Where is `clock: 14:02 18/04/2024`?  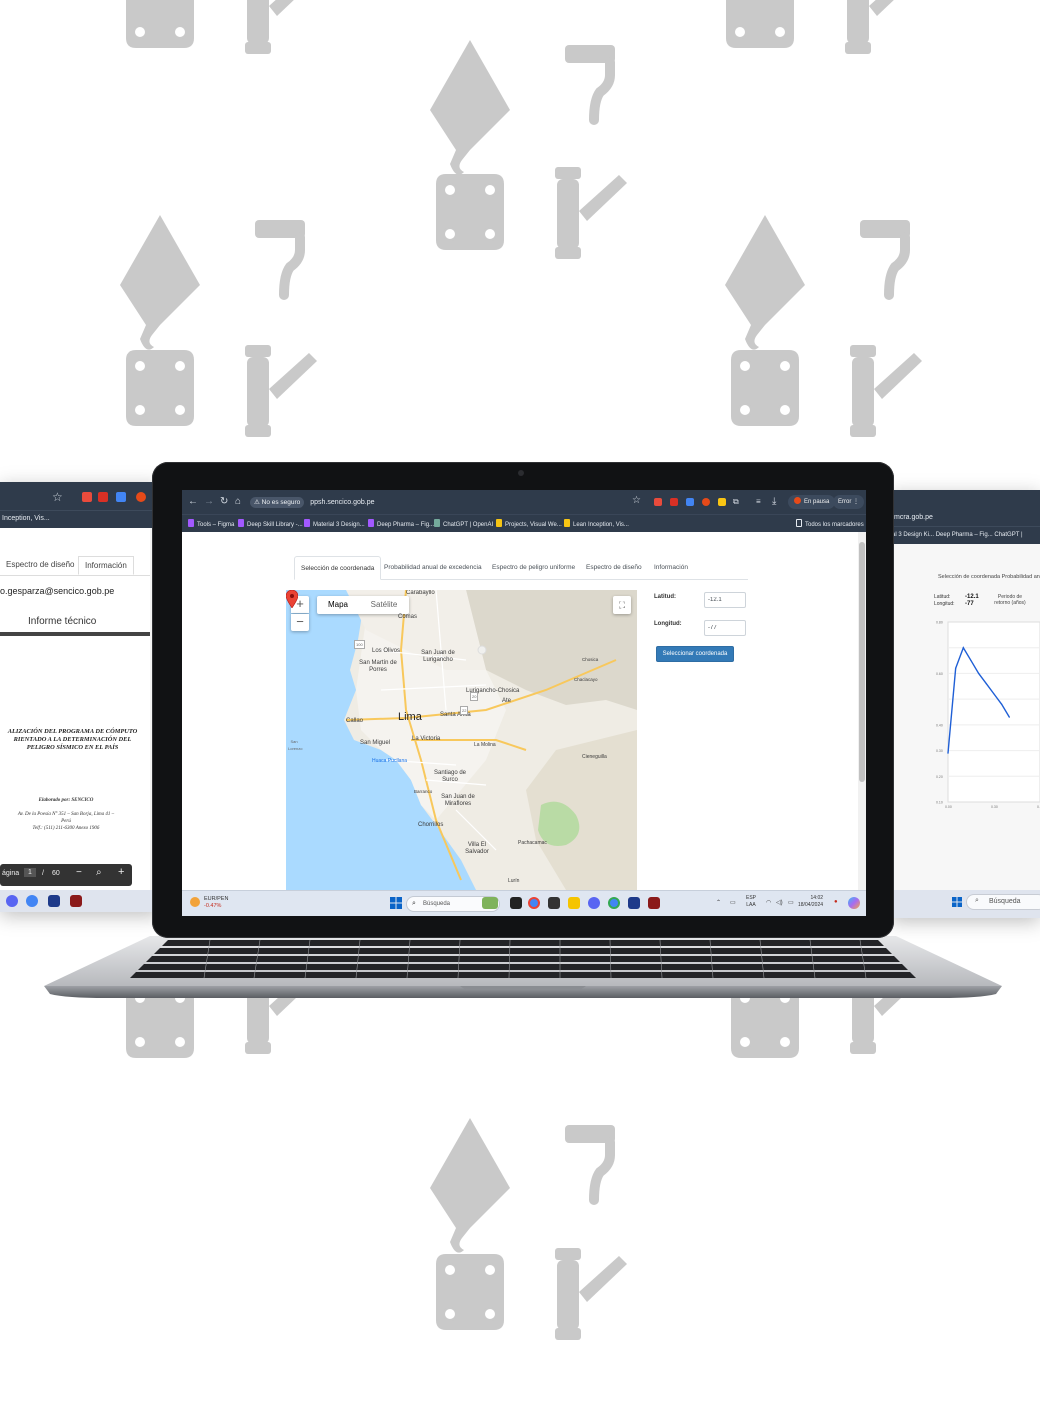
clock: 14:02 18/04/2024 is located at coordinates (810, 902).